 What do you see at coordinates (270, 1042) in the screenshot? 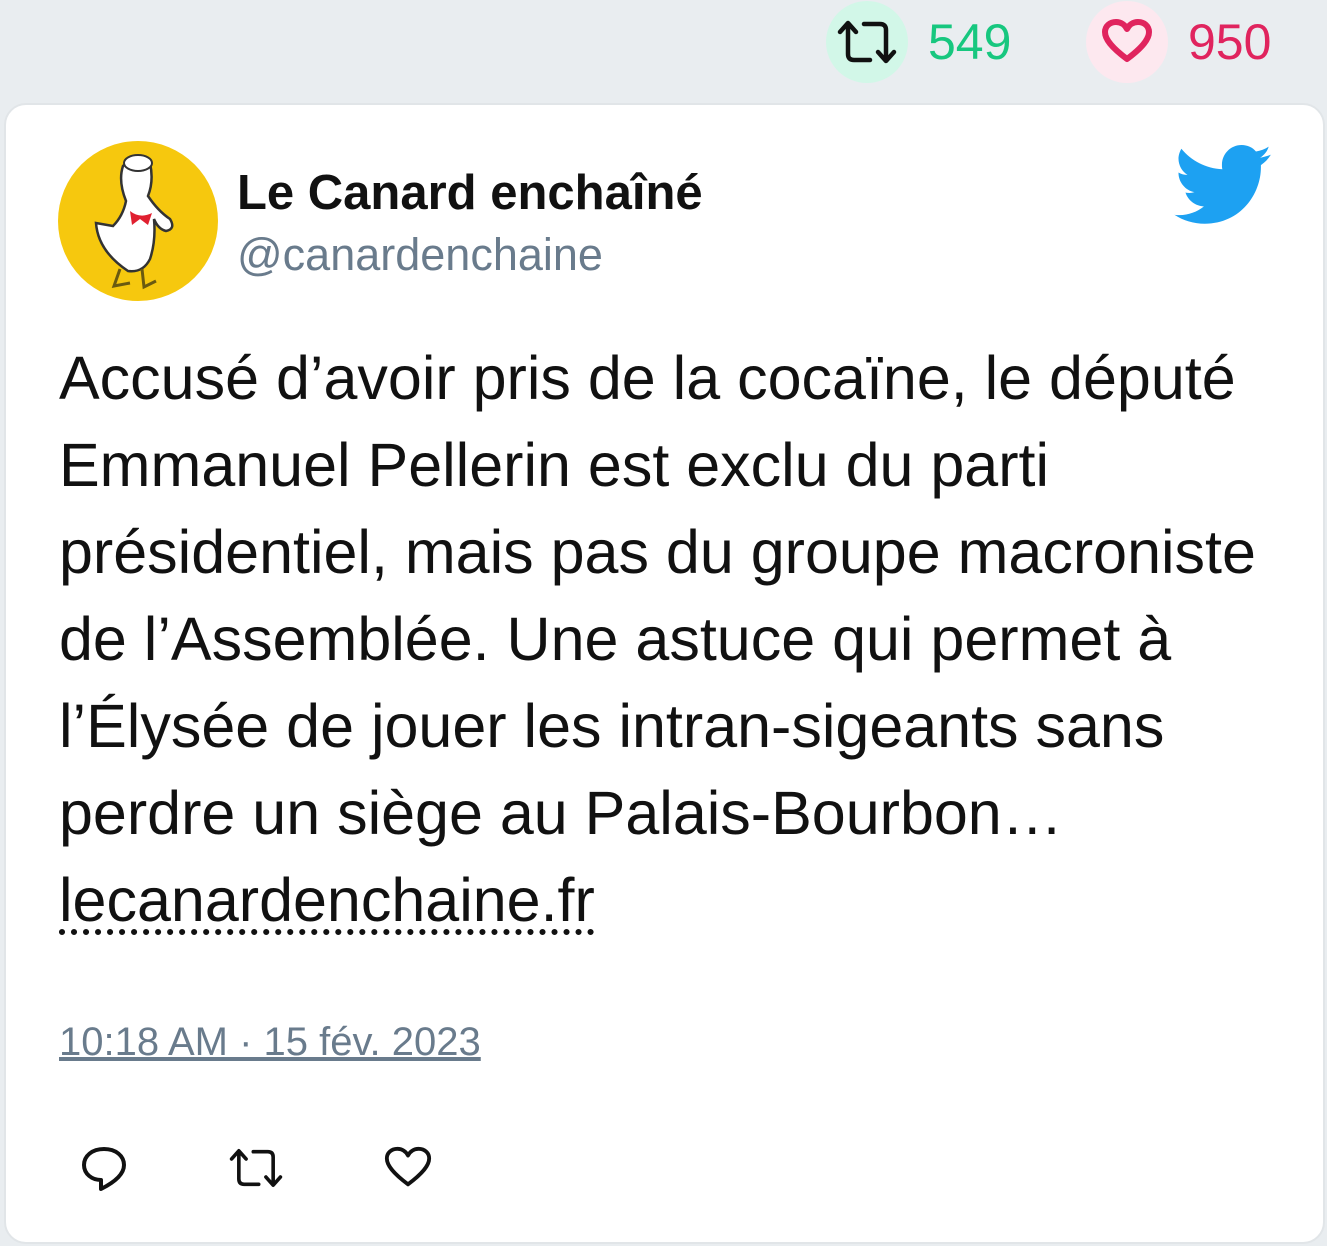
I see `tweet-timestamp: 10:18 AM · 15 fév. 2023` at bounding box center [270, 1042].